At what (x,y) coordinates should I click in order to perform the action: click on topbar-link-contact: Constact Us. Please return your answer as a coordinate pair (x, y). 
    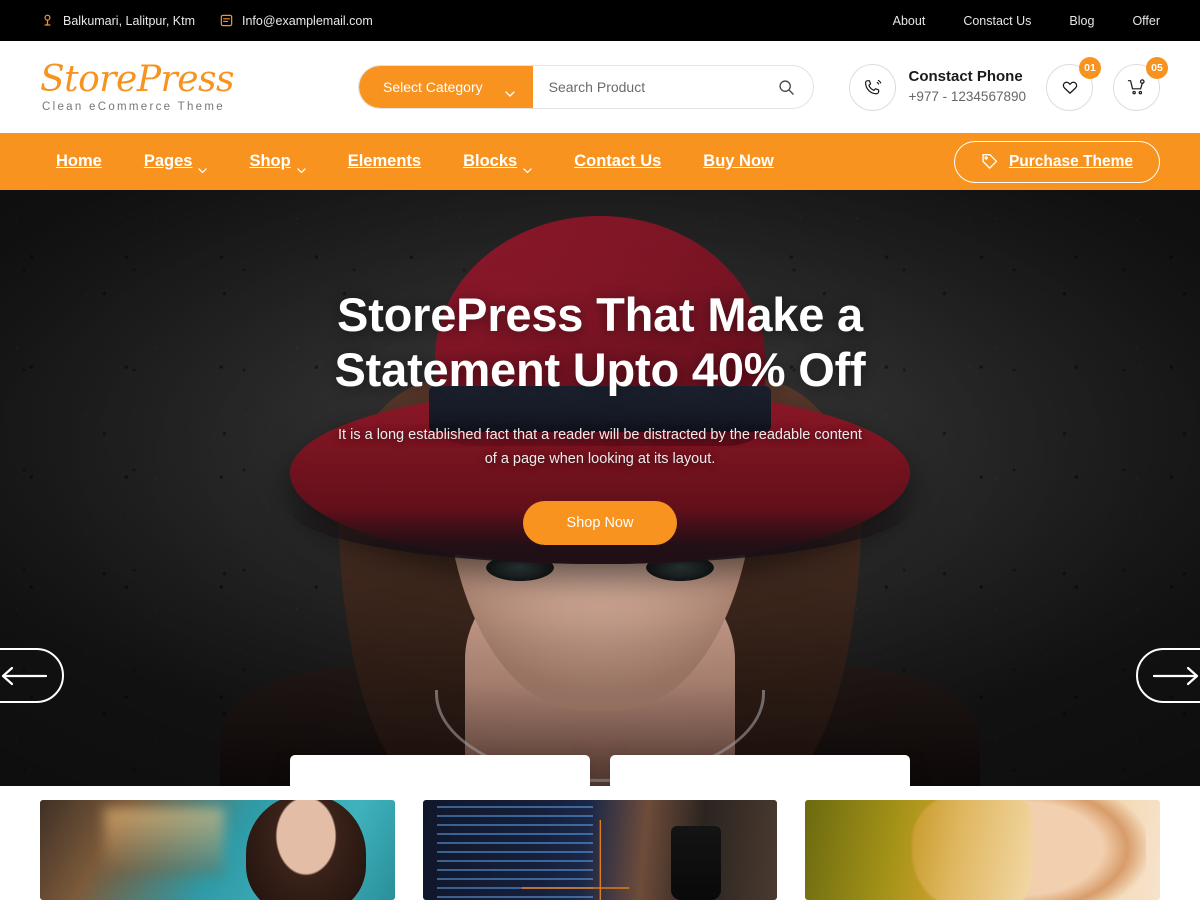
    Looking at the image, I should click on (997, 21).